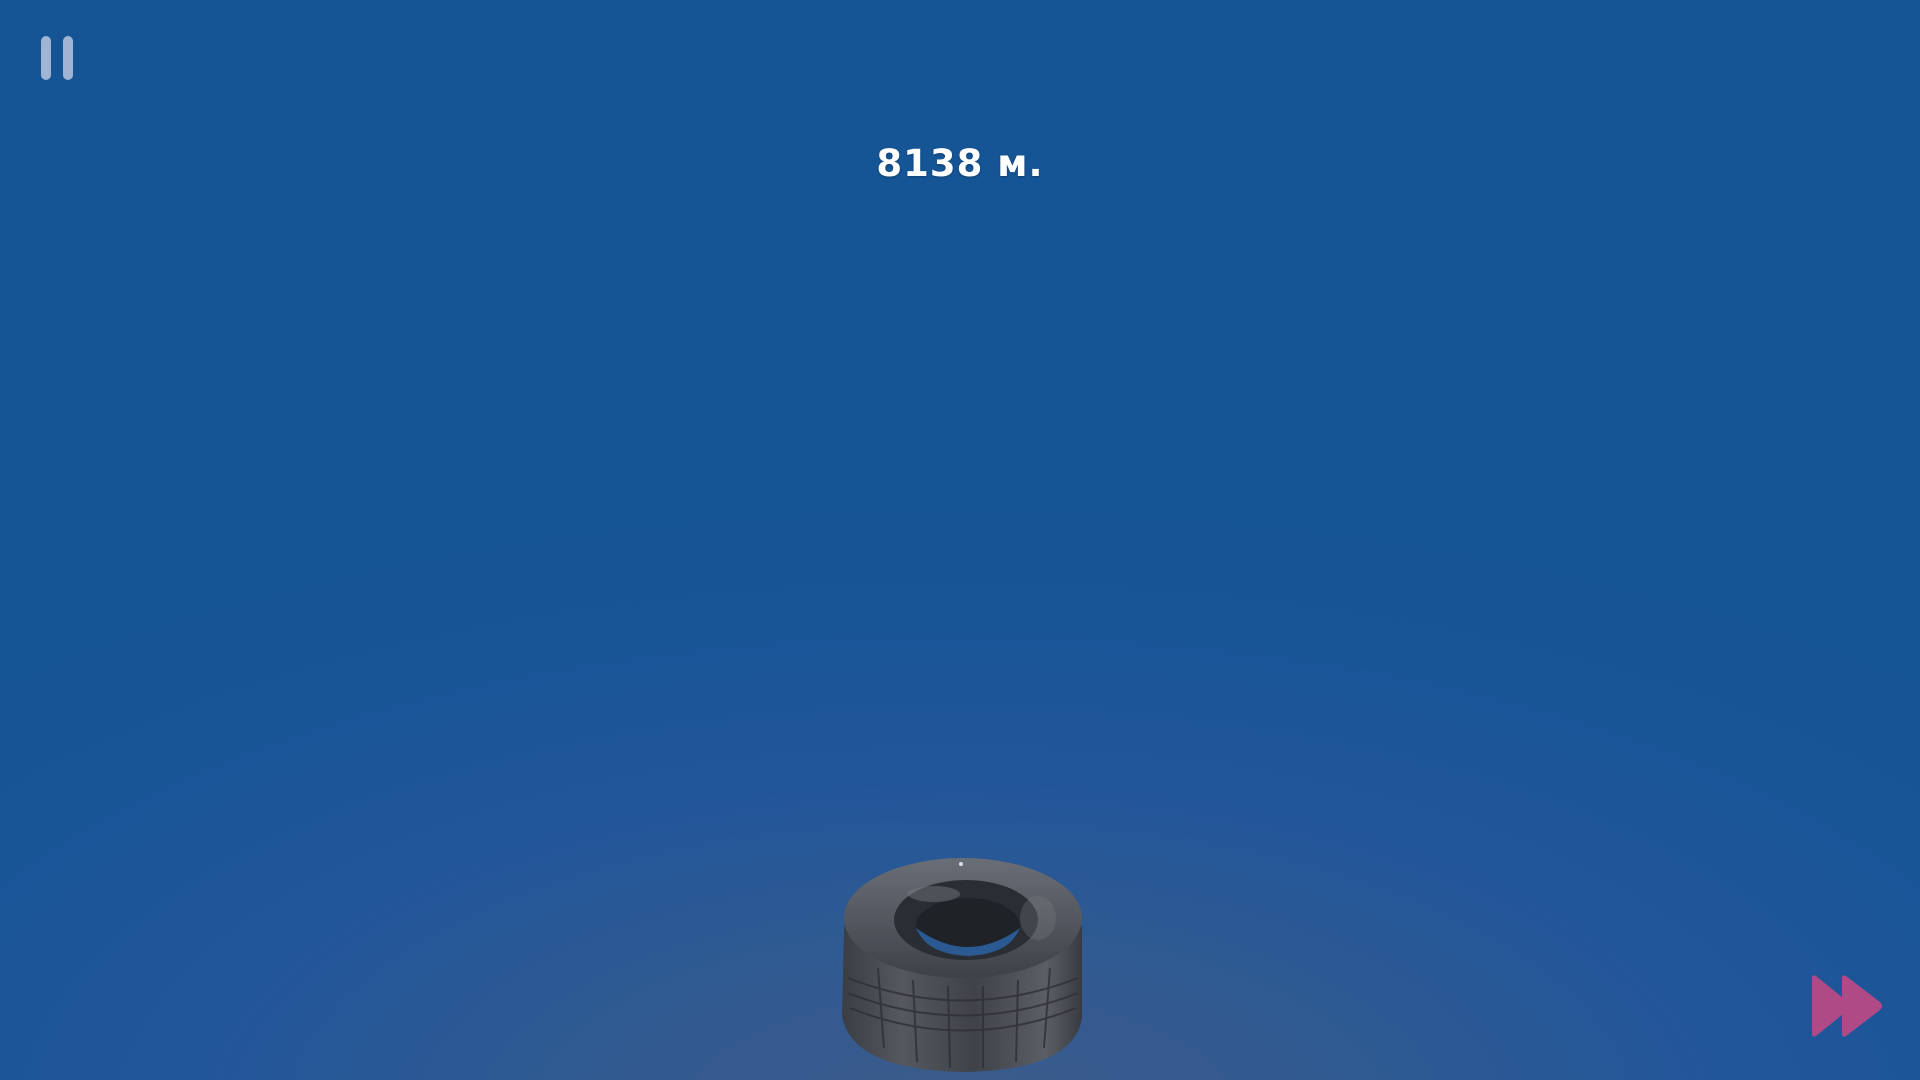 The width and height of the screenshot is (1920, 1080). What do you see at coordinates (46, 58) in the screenshot?
I see `pause-icon-bar-left` at bounding box center [46, 58].